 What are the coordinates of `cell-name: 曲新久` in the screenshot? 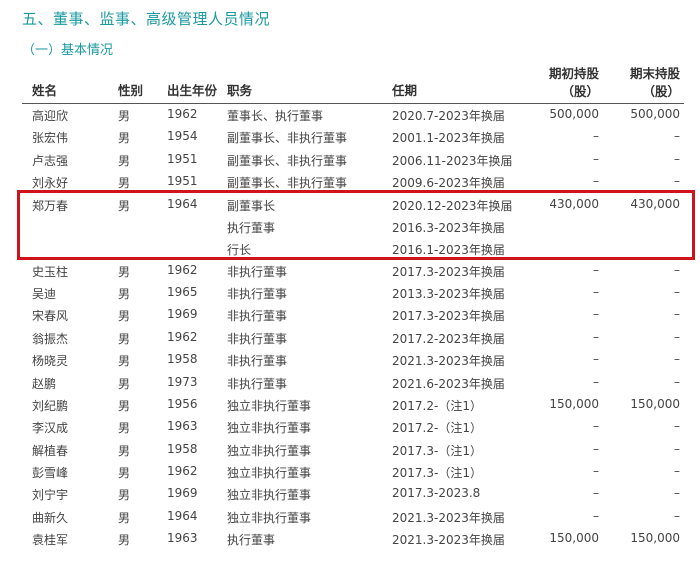 It's located at (50, 517).